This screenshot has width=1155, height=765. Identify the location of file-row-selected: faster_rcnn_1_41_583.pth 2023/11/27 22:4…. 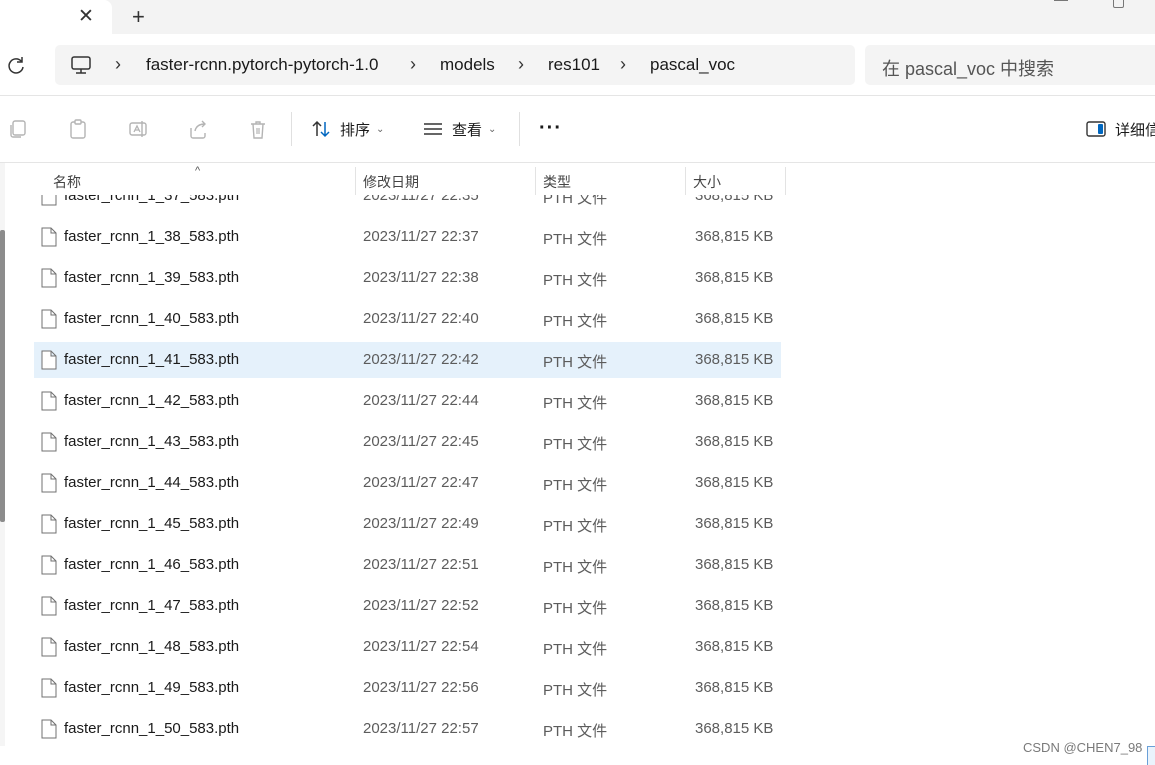
(407, 360).